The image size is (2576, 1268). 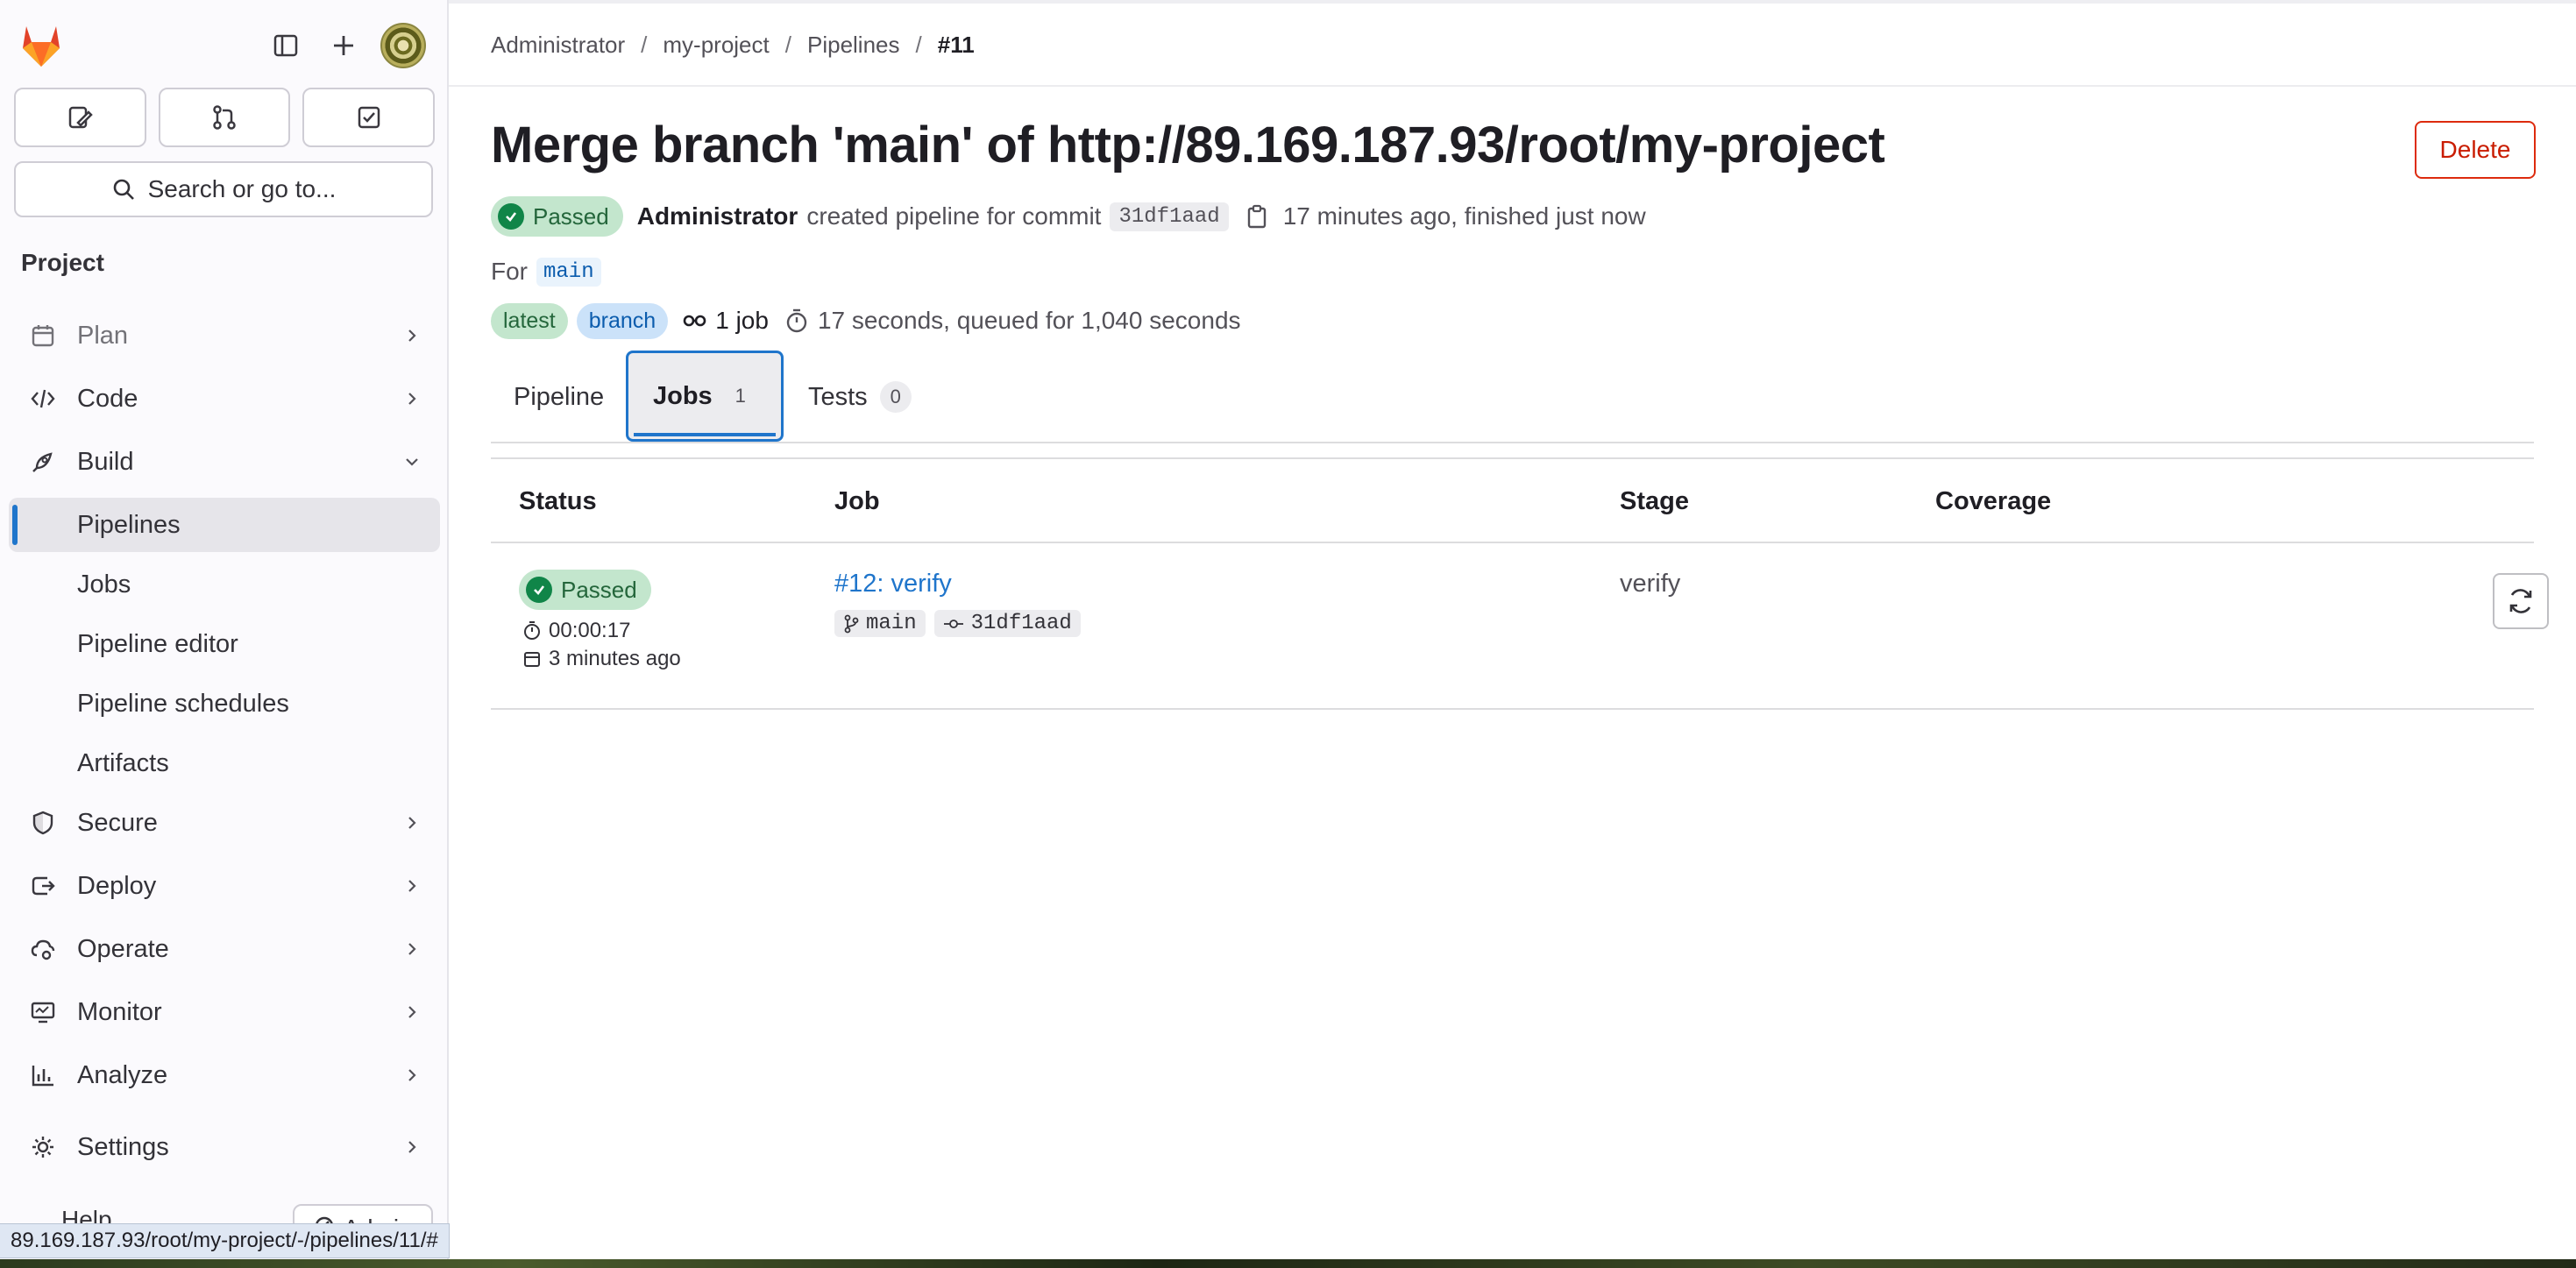 I want to click on job-commit-ref: 31df1aad, so click(x=1007, y=623).